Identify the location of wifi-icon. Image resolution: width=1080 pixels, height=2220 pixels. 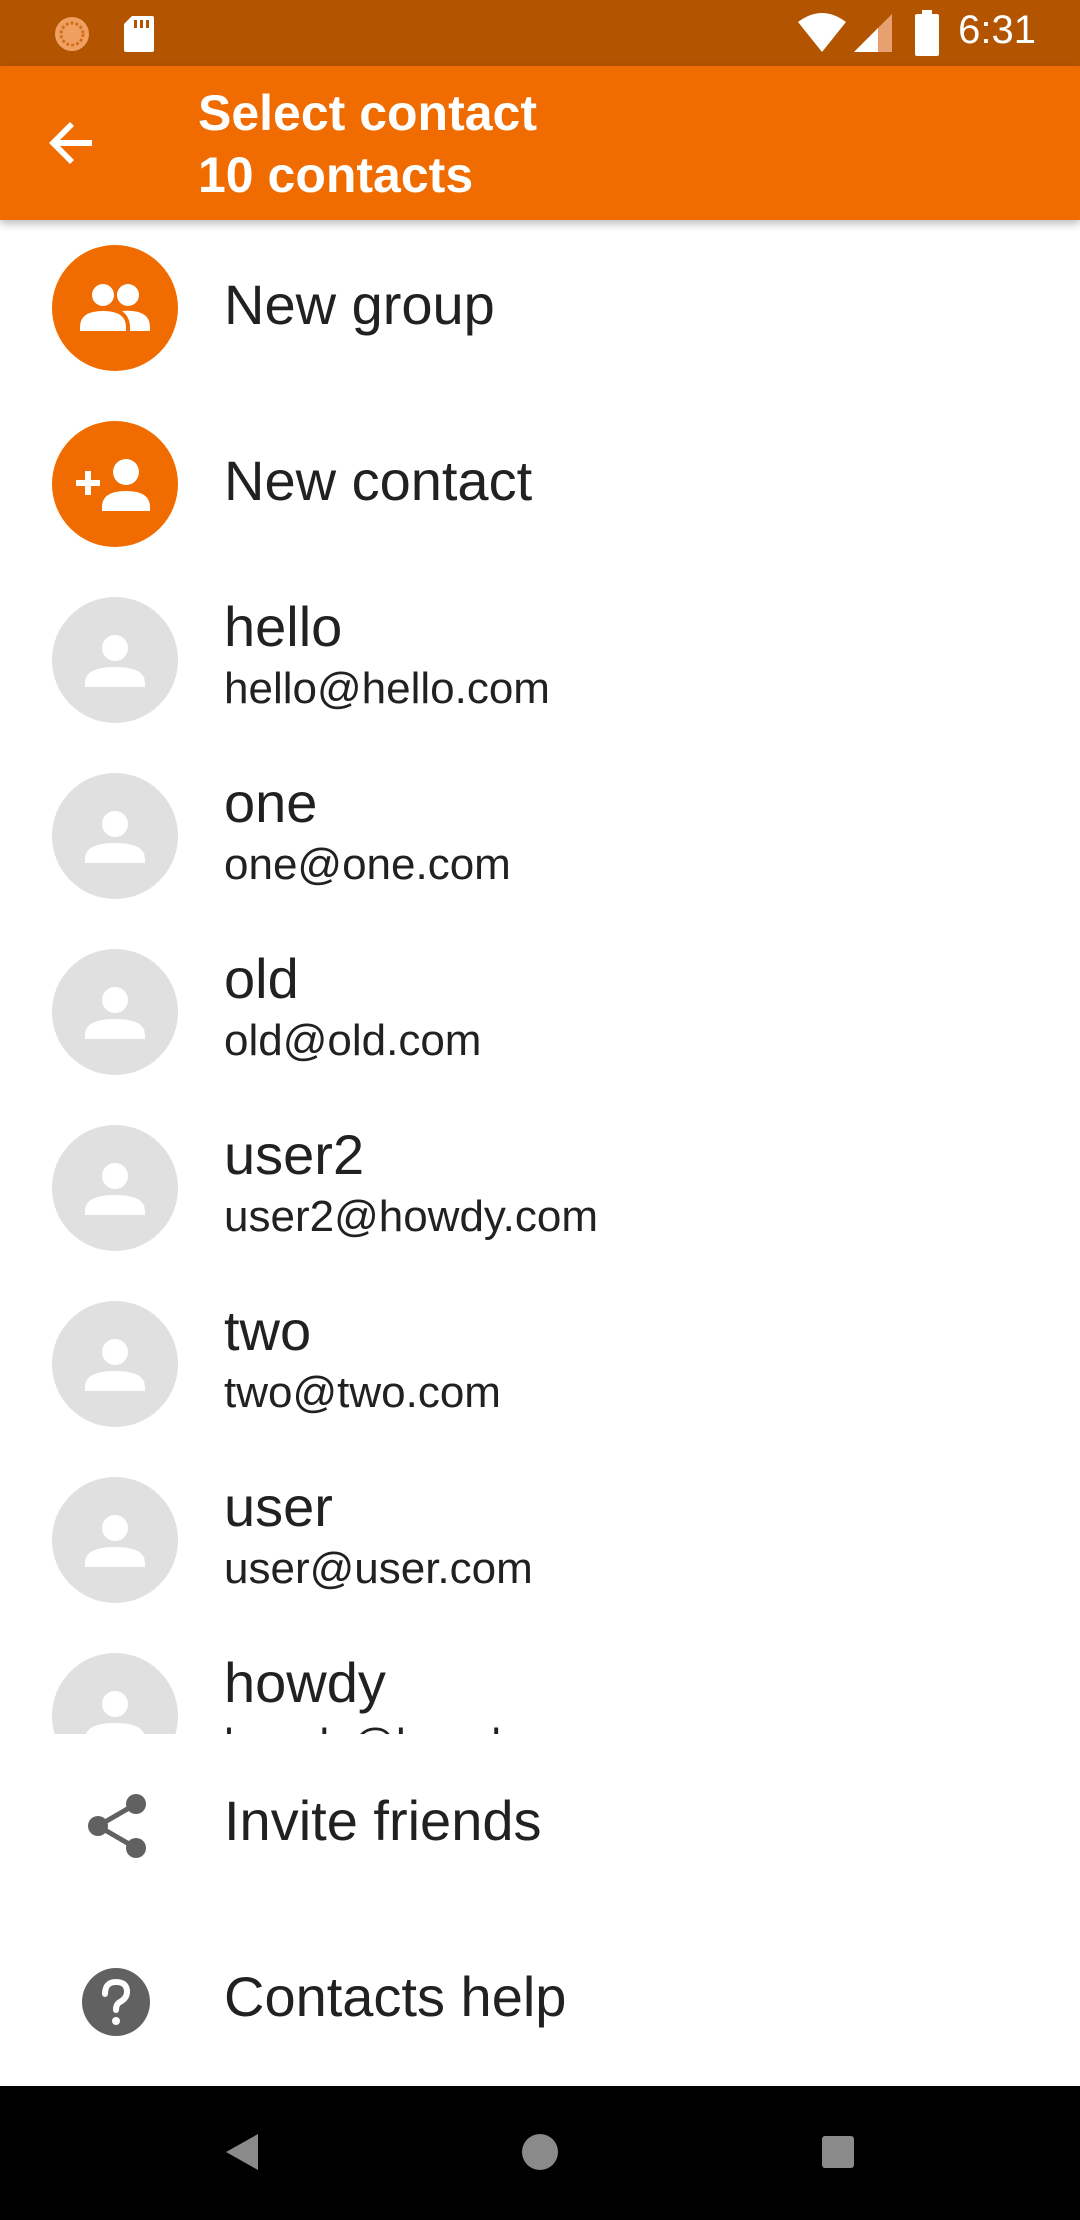
(822, 32).